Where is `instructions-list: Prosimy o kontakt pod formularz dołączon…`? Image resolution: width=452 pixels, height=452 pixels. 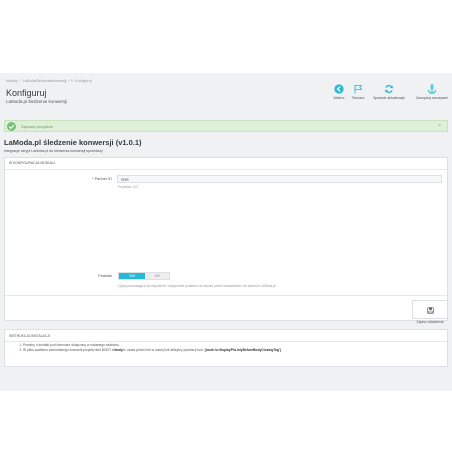
instructions-list: Prosimy o kontakt pod formularz dołączon… is located at coordinates (230, 348).